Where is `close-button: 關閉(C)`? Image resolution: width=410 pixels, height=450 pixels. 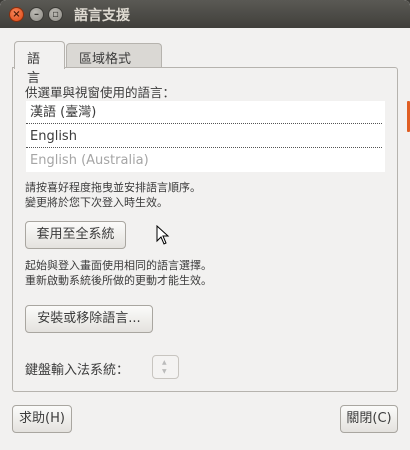 close-button: 關閉(C) is located at coordinates (369, 419).